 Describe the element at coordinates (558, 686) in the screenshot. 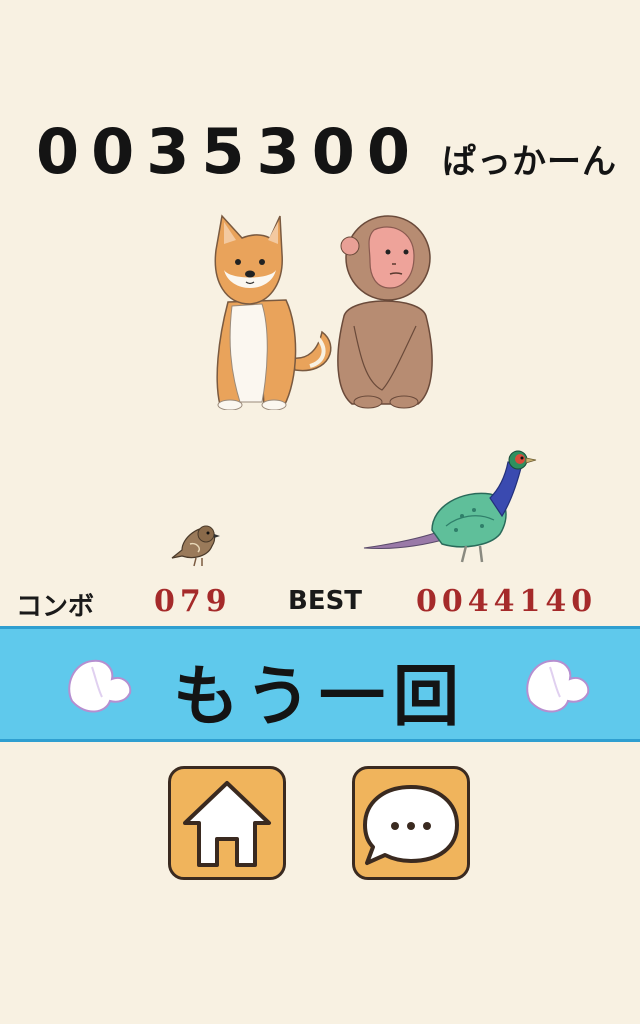

I see `peach-icon` at that location.